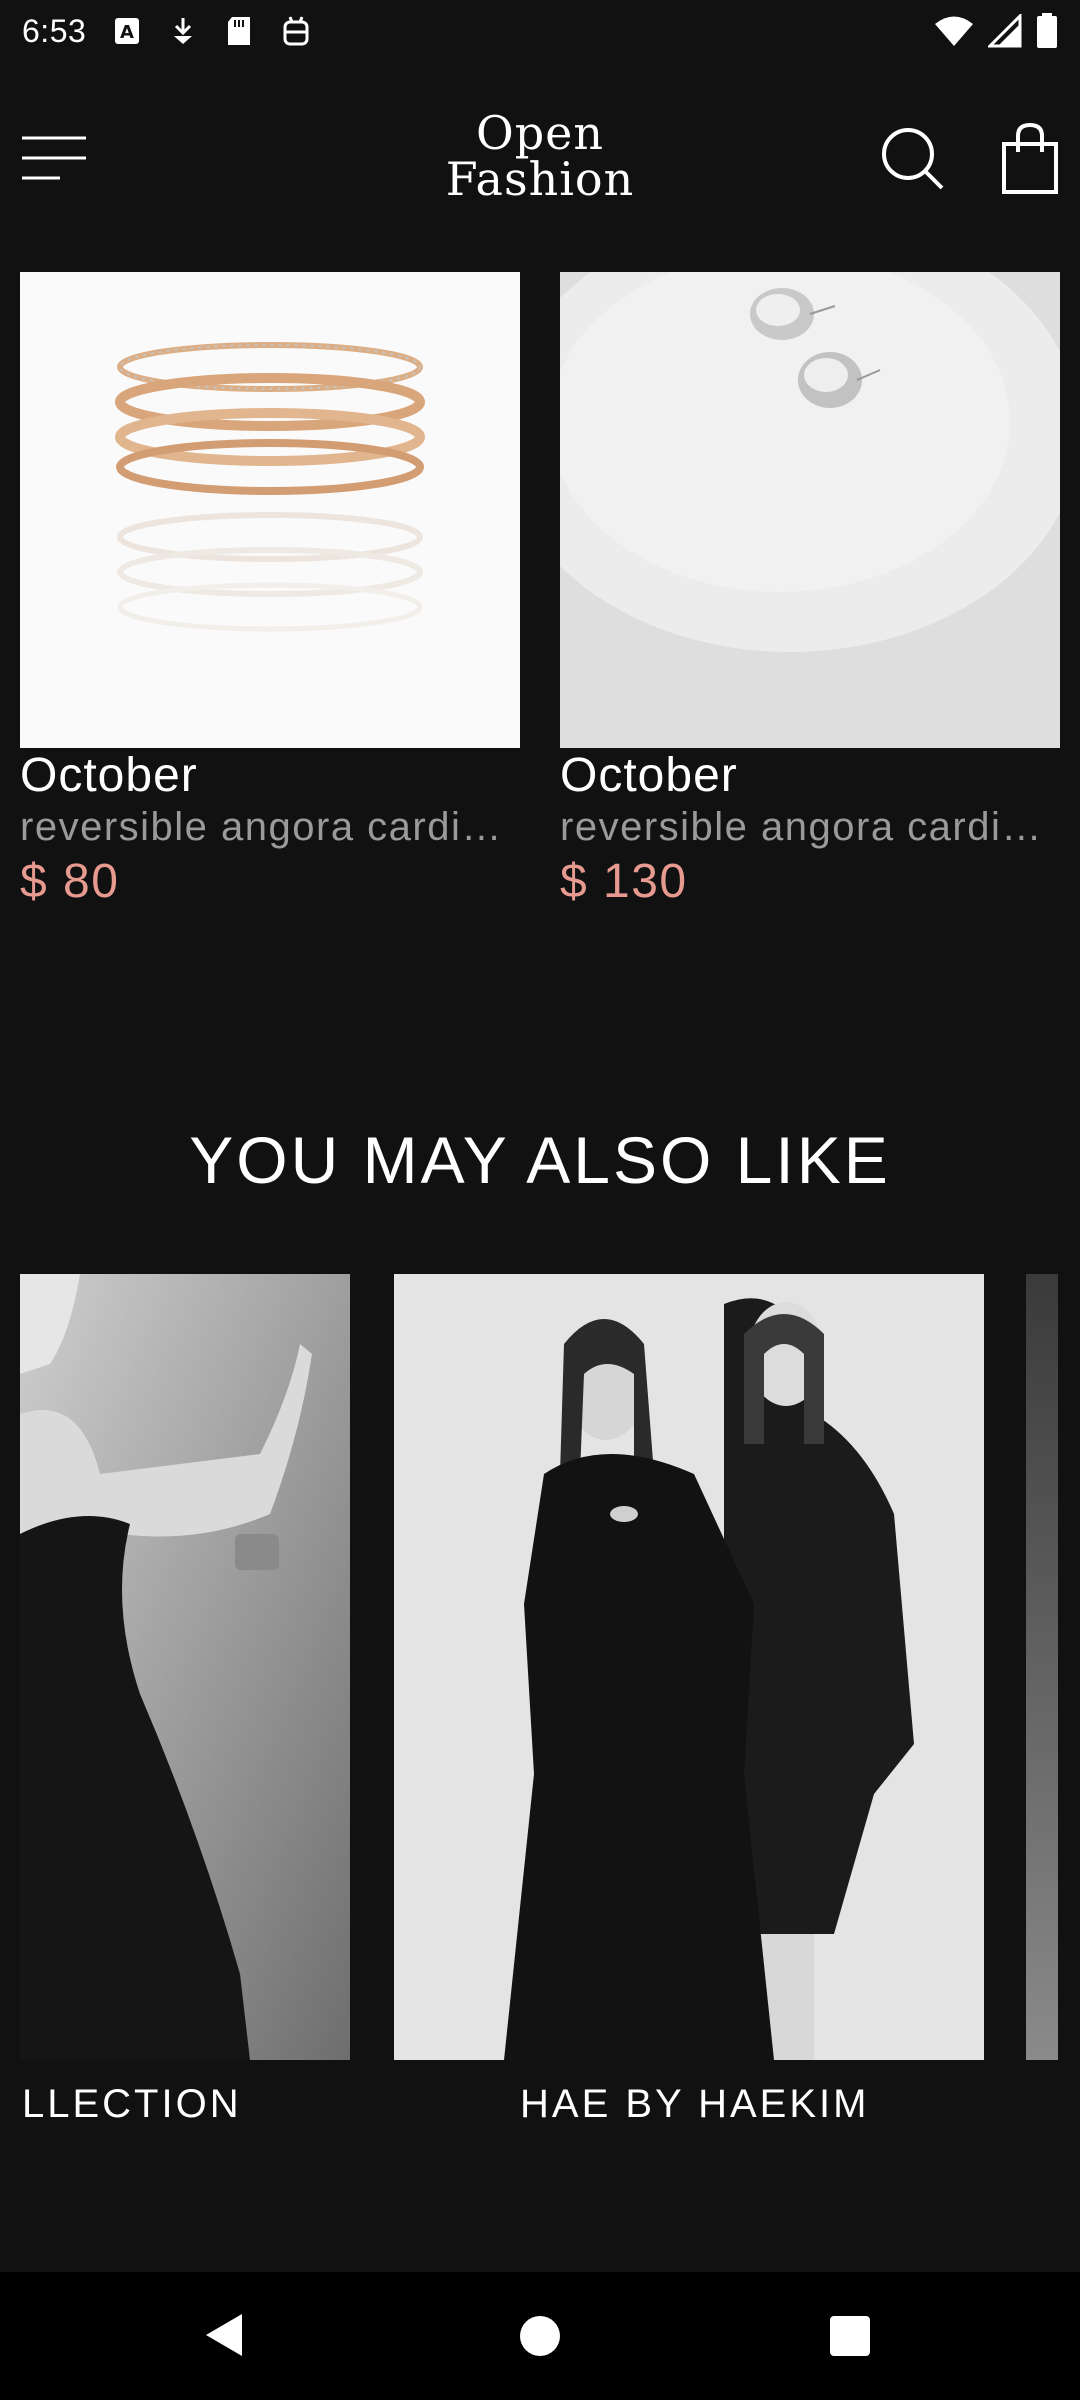  I want to click on recents-icon, so click(850, 2336).